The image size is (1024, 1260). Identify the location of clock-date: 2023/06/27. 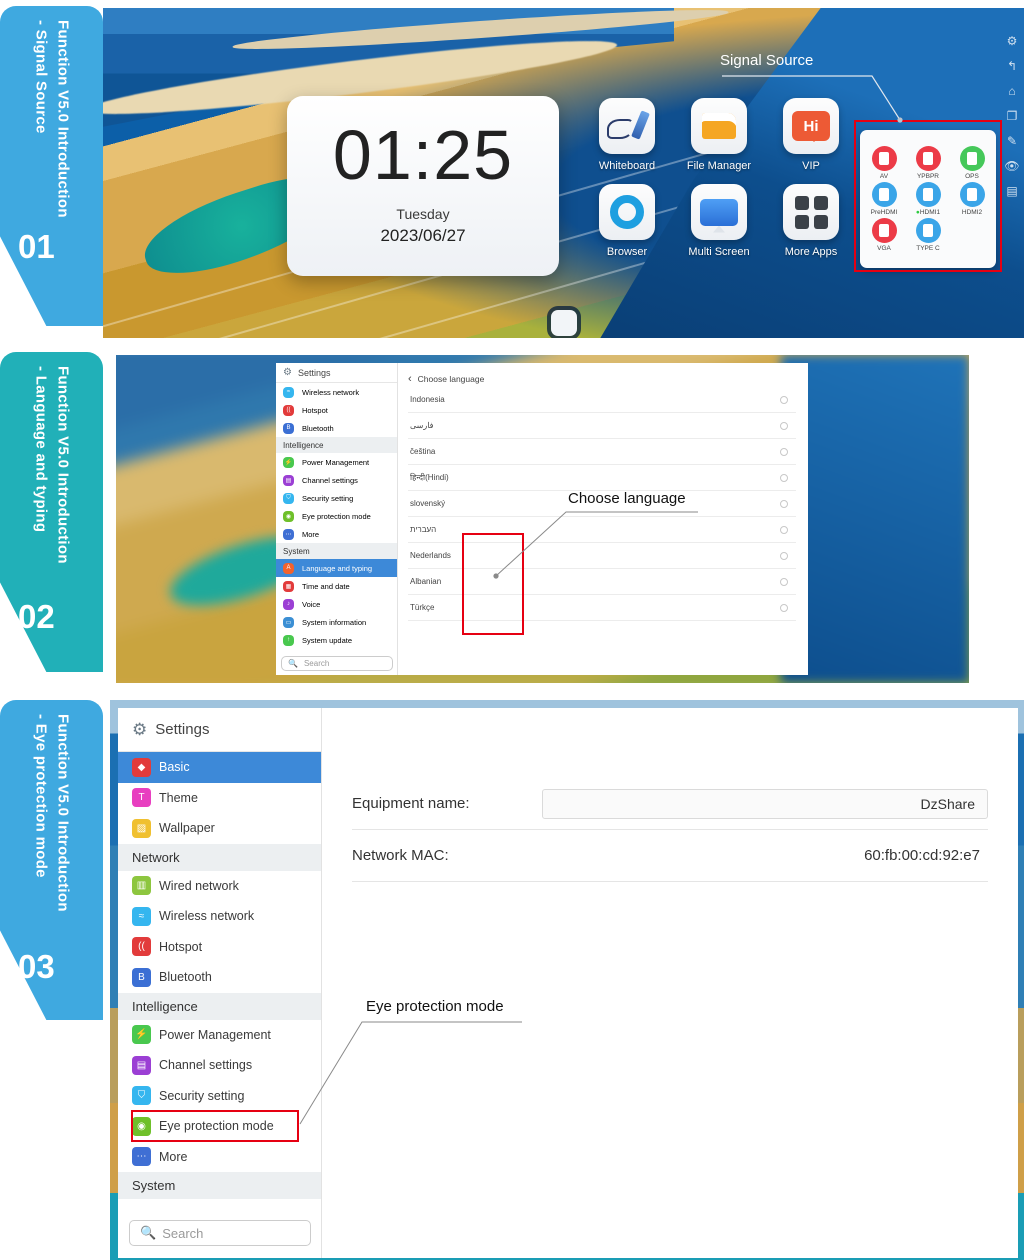
(423, 235).